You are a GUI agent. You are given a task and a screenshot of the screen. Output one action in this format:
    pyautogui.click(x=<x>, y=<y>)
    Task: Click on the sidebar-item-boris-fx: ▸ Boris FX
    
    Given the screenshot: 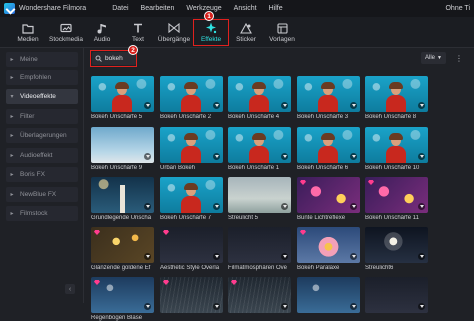 What is the action you would take?
    pyautogui.click(x=42, y=174)
    